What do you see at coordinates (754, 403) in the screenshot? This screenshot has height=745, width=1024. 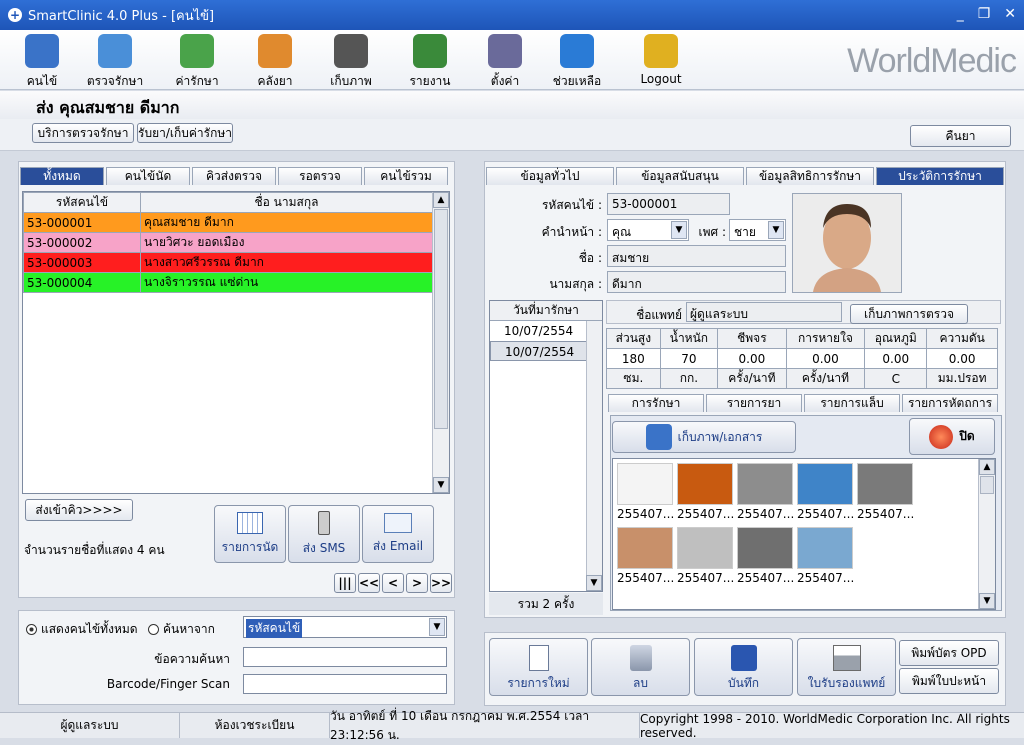 I see `subtab-1: รายการยา` at bounding box center [754, 403].